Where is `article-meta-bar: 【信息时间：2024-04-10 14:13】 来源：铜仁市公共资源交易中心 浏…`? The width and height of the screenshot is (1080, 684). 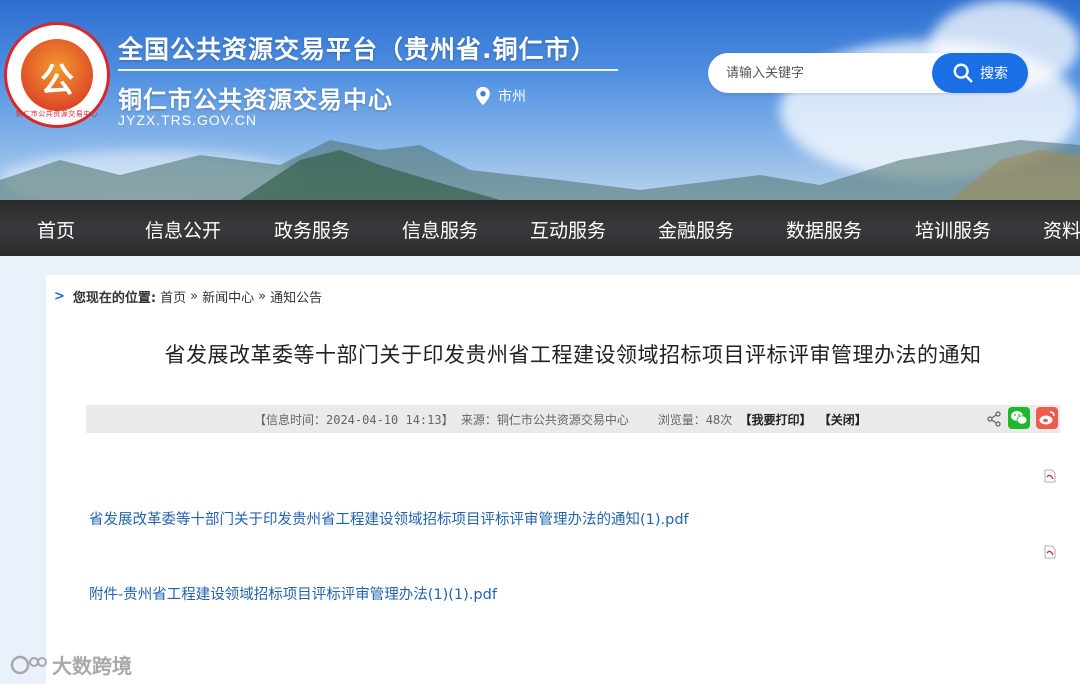
article-meta-bar: 【信息时间：2024-04-10 14:13】 来源：铜仁市公共资源交易中心 浏… is located at coordinates (573, 419).